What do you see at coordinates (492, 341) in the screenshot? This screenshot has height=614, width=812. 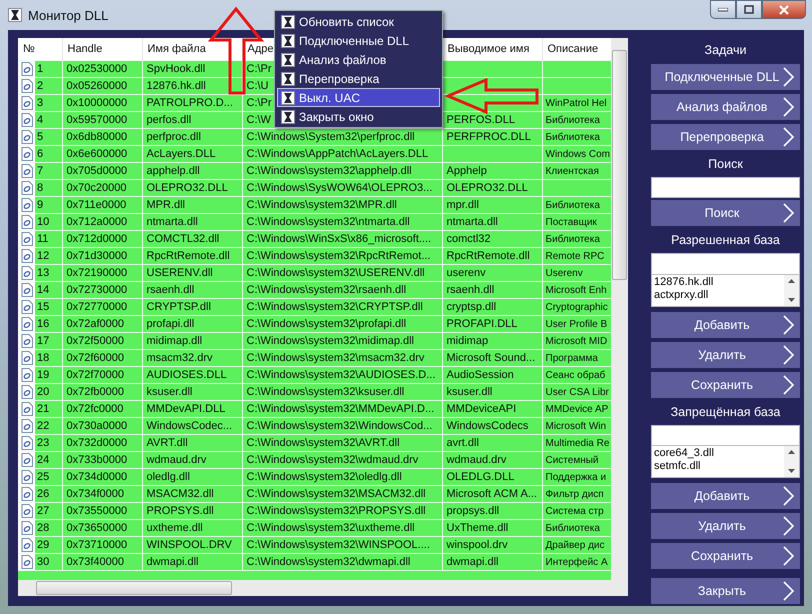 I see `table-cell: midimap` at bounding box center [492, 341].